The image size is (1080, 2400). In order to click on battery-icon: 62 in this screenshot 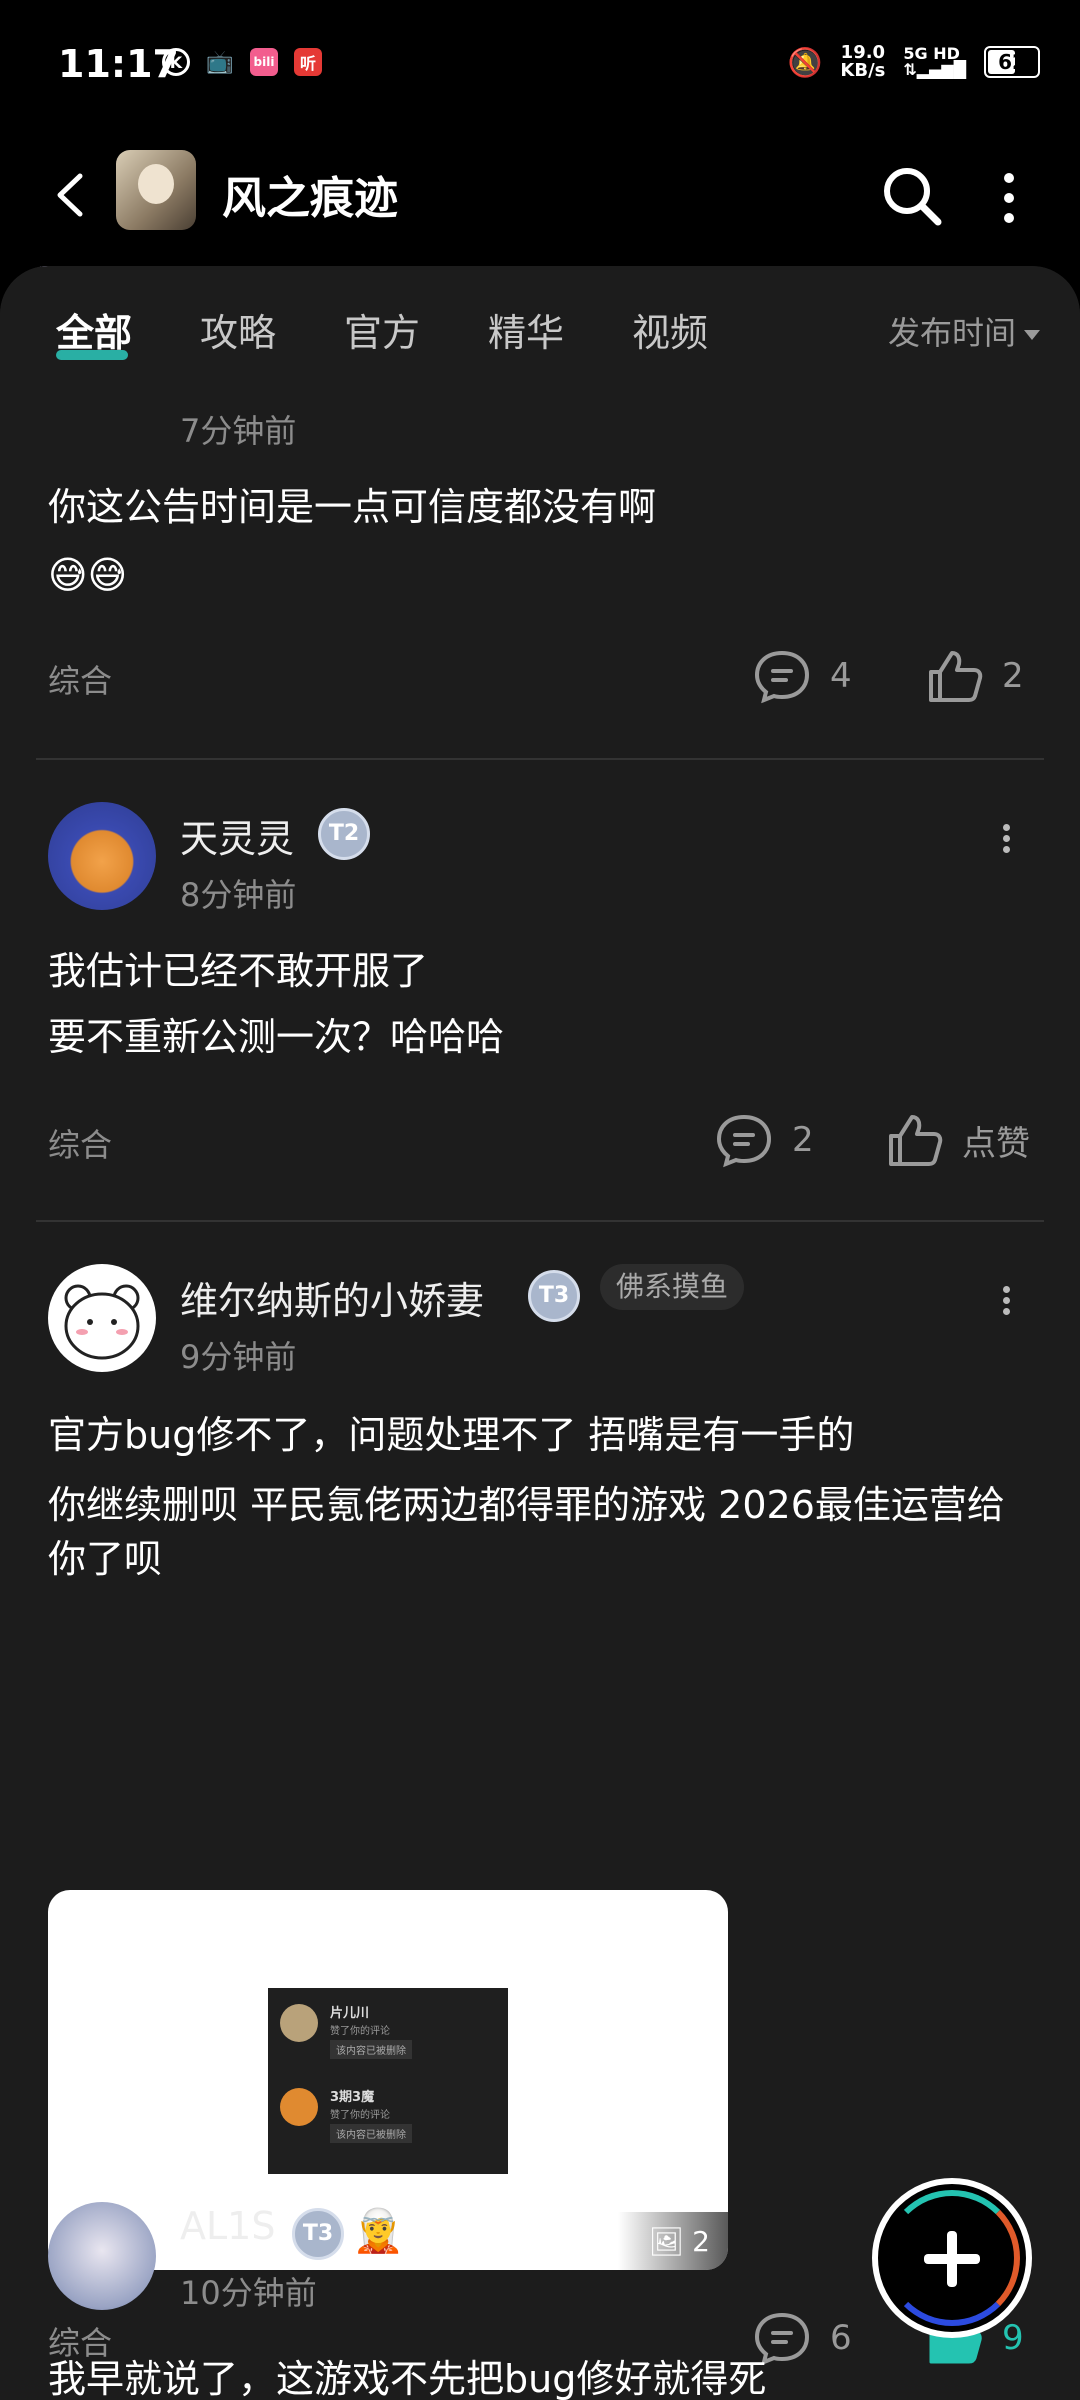, I will do `click(1012, 62)`.